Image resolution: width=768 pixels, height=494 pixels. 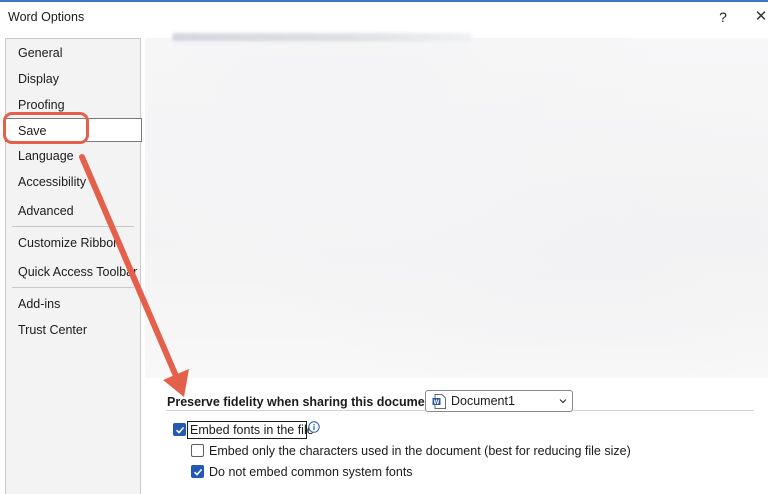 What do you see at coordinates (760, 17) in the screenshot?
I see `close-icon: ✕` at bounding box center [760, 17].